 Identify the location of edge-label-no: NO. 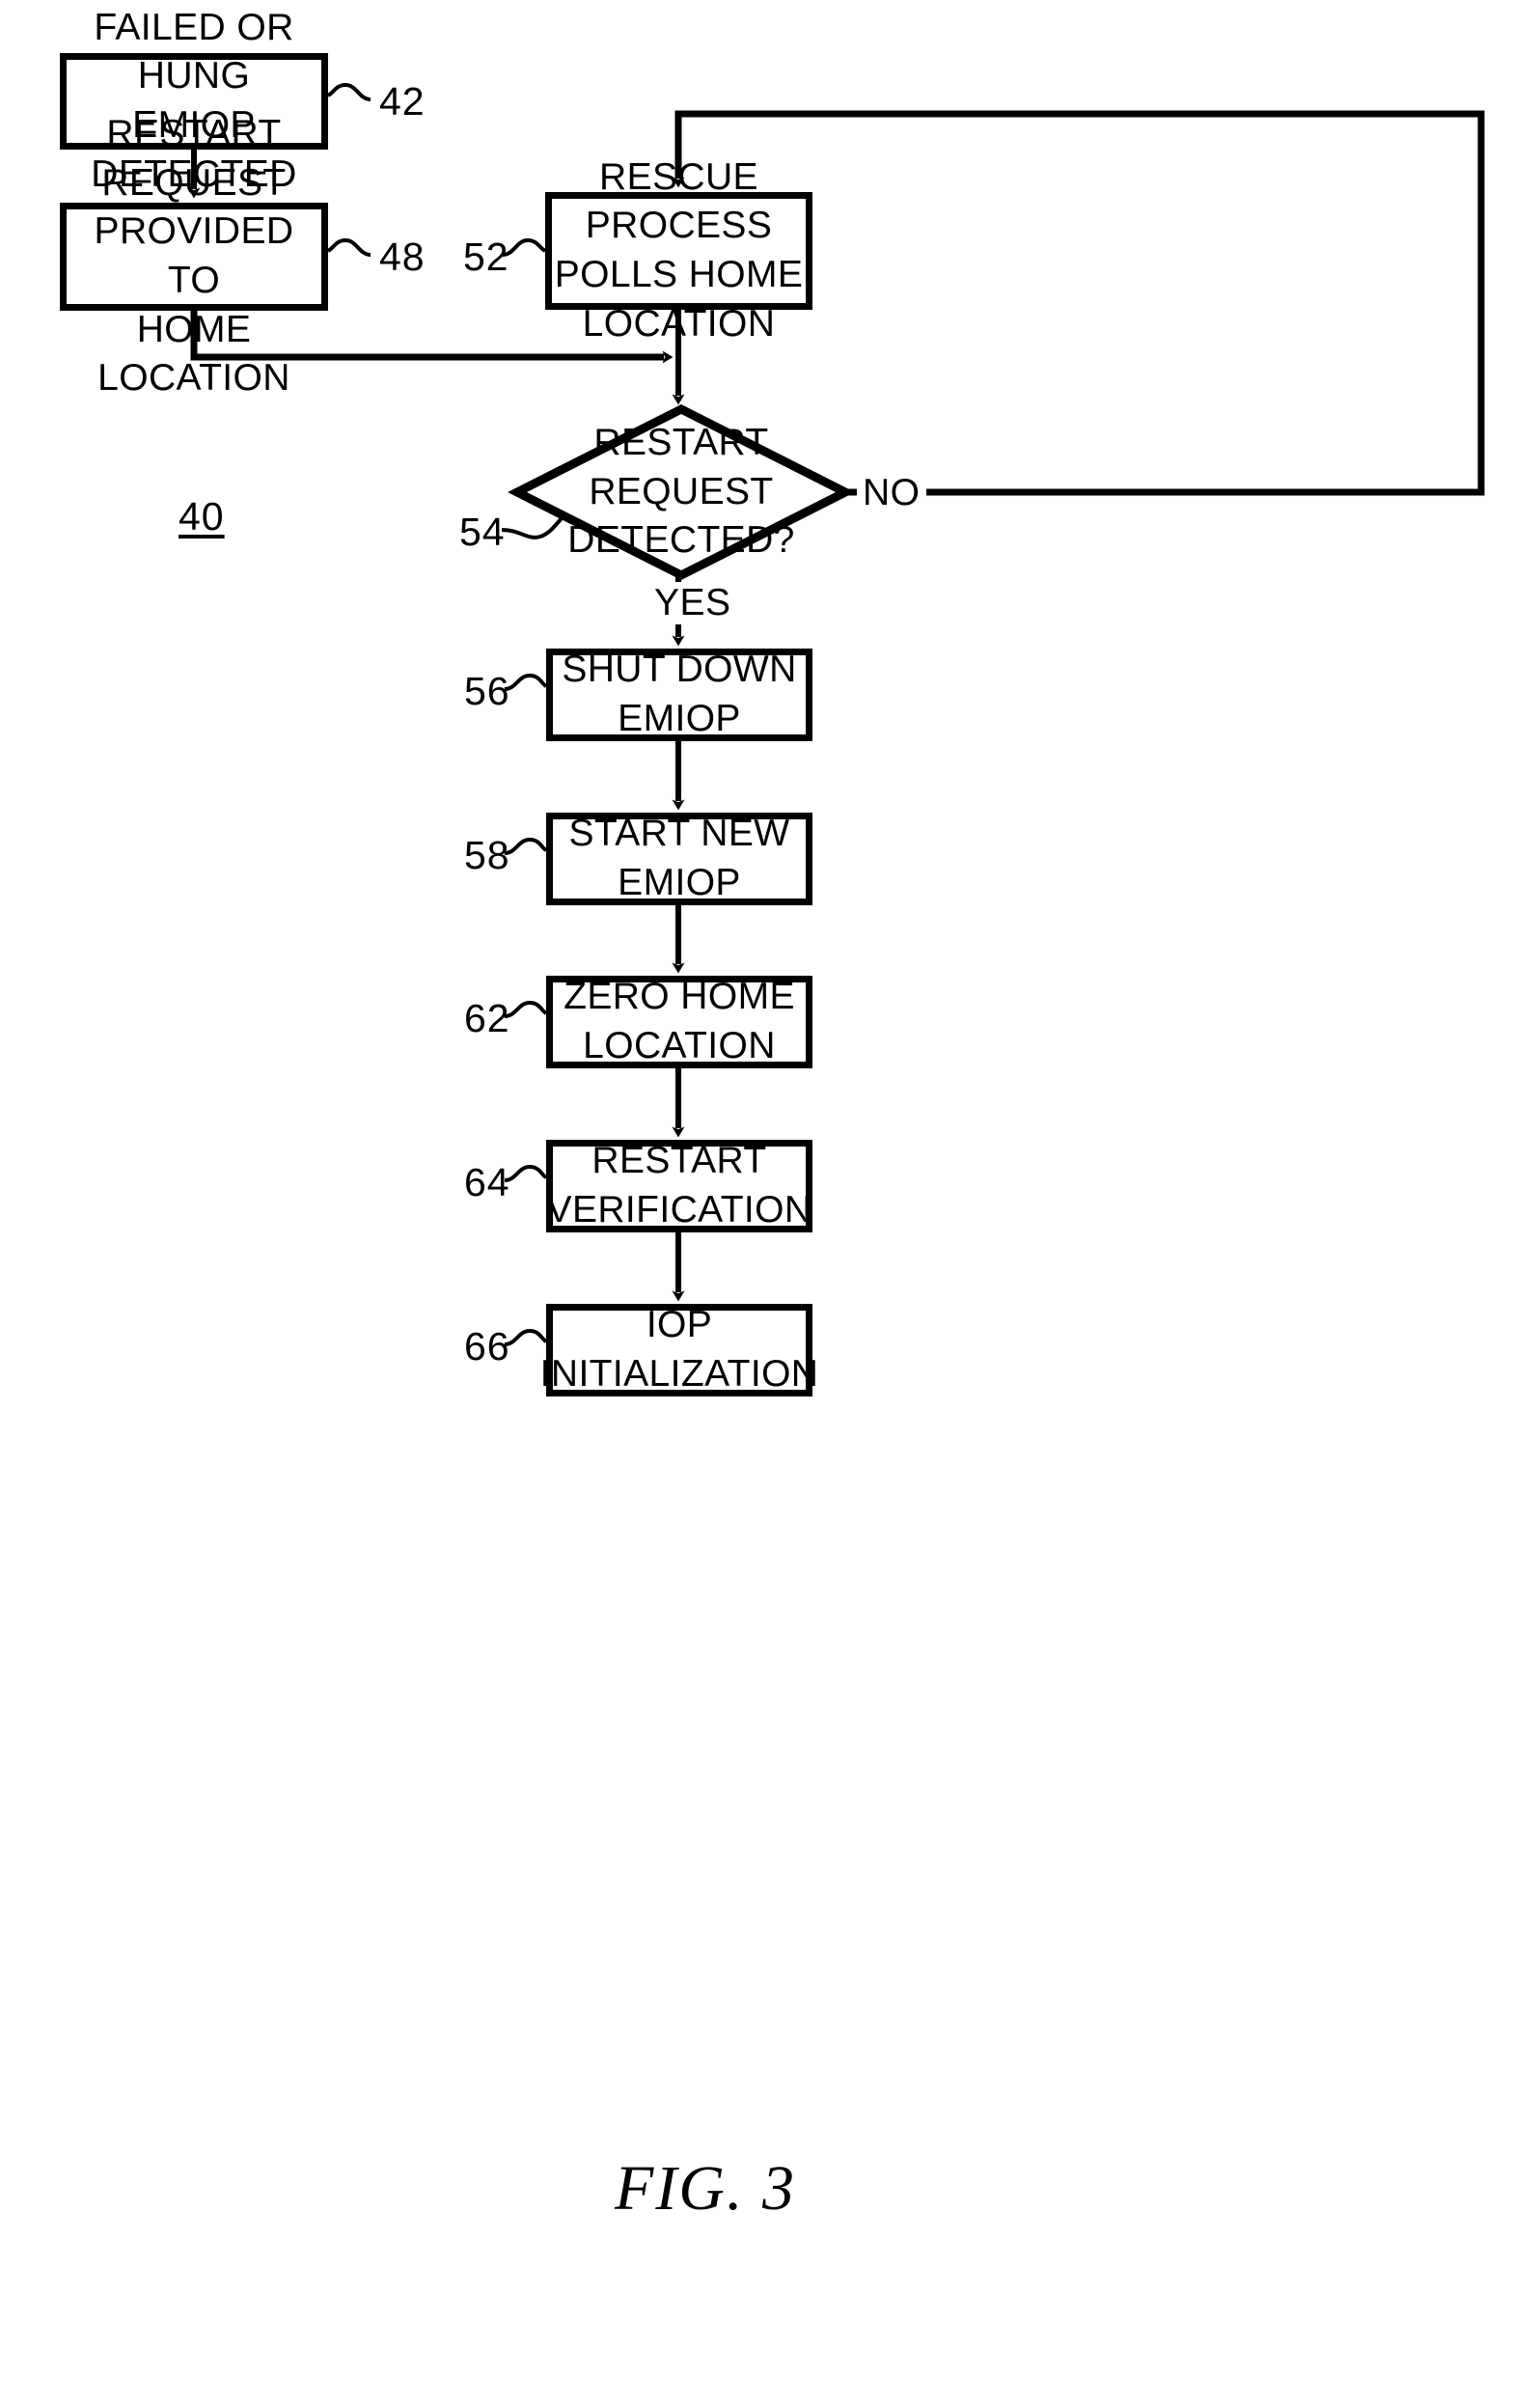
(891, 493).